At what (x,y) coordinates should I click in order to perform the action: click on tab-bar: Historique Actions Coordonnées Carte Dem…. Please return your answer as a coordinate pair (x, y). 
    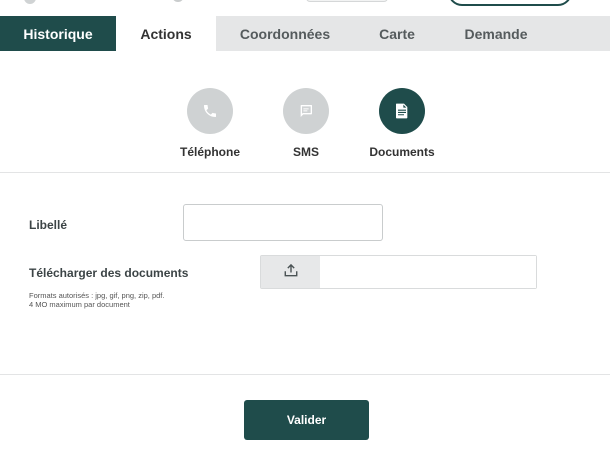
    Looking at the image, I should click on (305, 33).